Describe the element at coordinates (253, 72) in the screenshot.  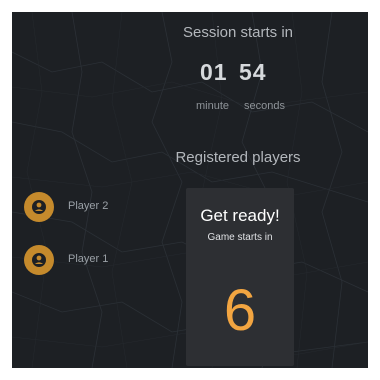
I see `countdown-seconds: 54` at that location.